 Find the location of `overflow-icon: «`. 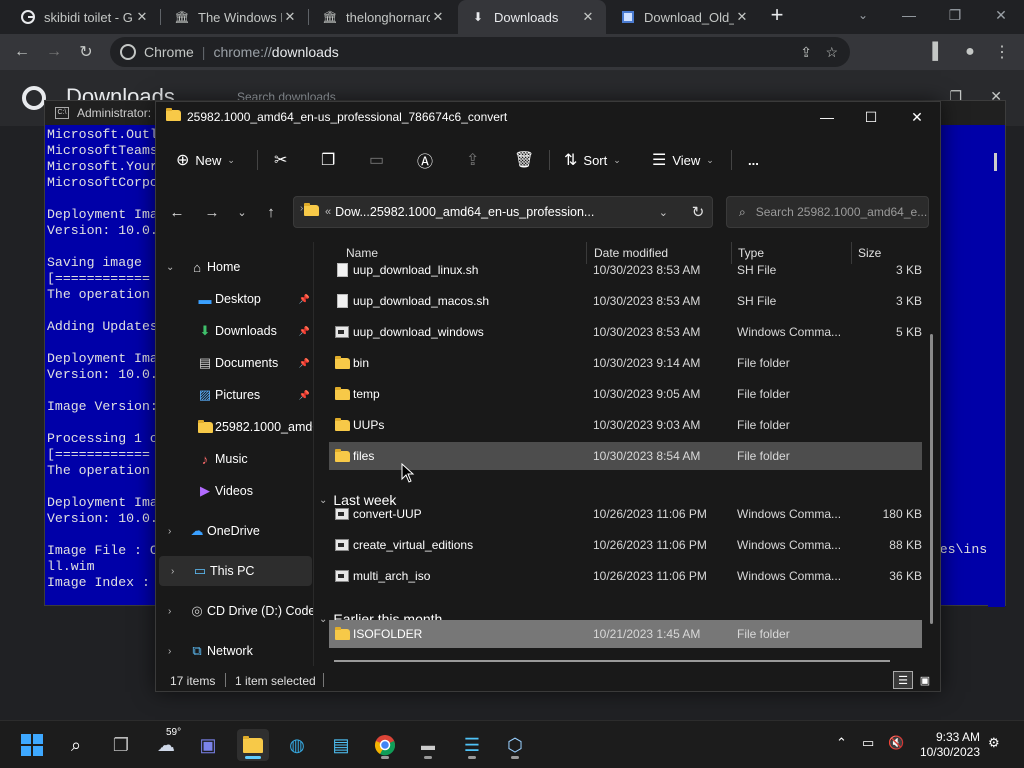

overflow-icon: « is located at coordinates (328, 212).